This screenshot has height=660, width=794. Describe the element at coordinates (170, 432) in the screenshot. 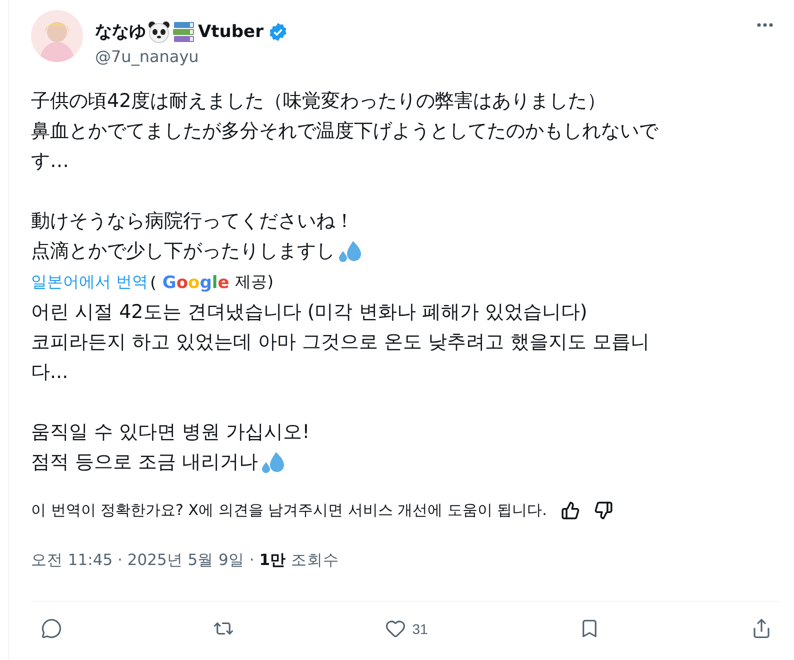

I see `translated-text-line: 움직일 수 있다면 병원 가십시오!` at that location.